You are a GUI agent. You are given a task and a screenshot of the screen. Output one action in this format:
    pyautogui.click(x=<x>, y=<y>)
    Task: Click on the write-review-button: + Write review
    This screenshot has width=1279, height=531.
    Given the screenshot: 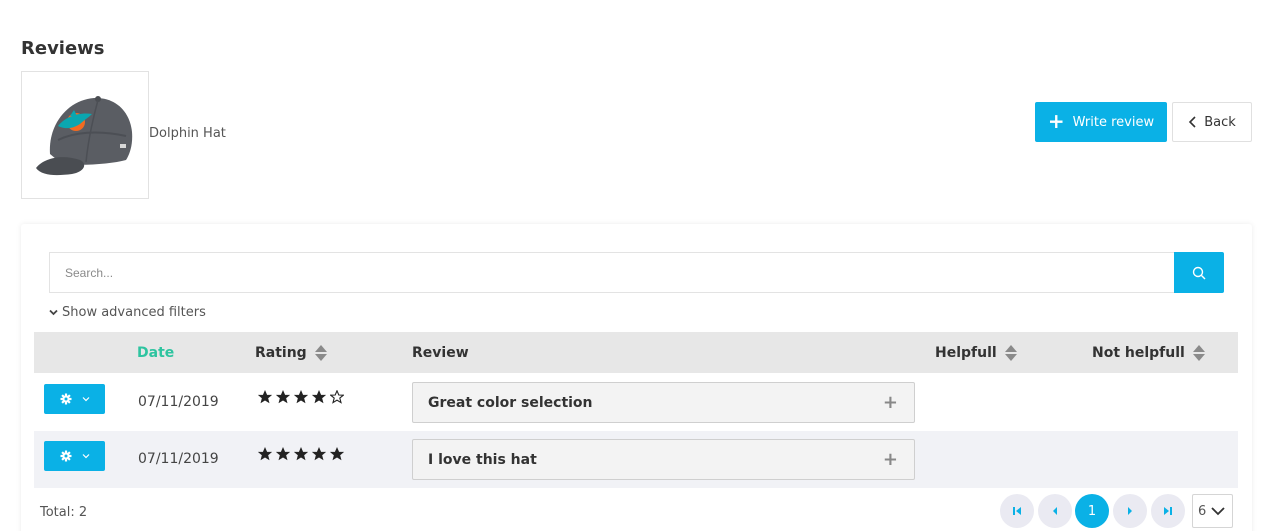 What is the action you would take?
    pyautogui.click(x=1101, y=122)
    